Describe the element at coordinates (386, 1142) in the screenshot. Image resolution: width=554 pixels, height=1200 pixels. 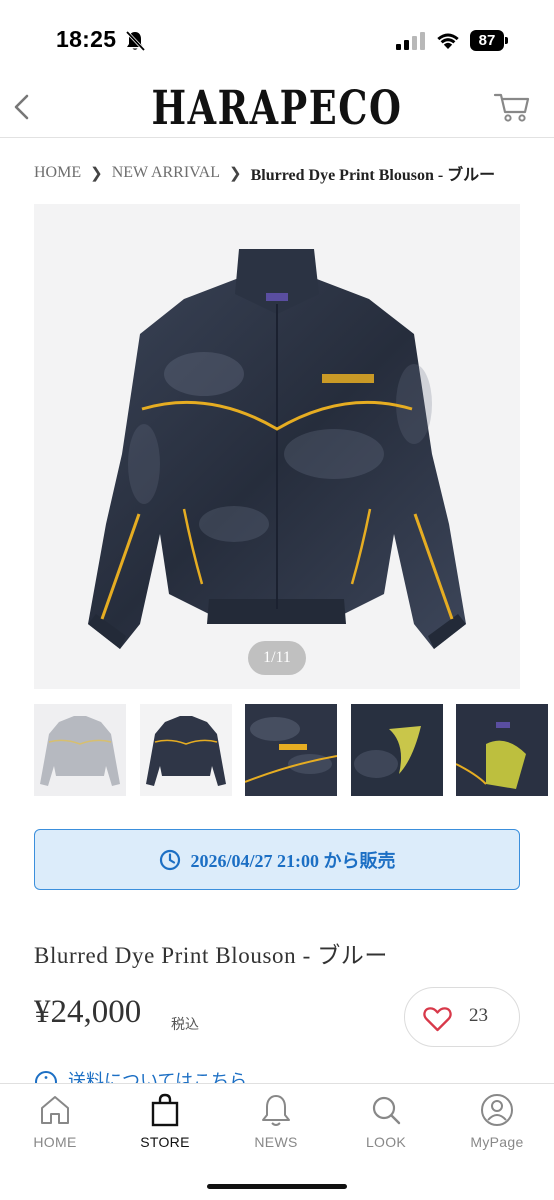
I see `nav-look-label: LOOK` at that location.